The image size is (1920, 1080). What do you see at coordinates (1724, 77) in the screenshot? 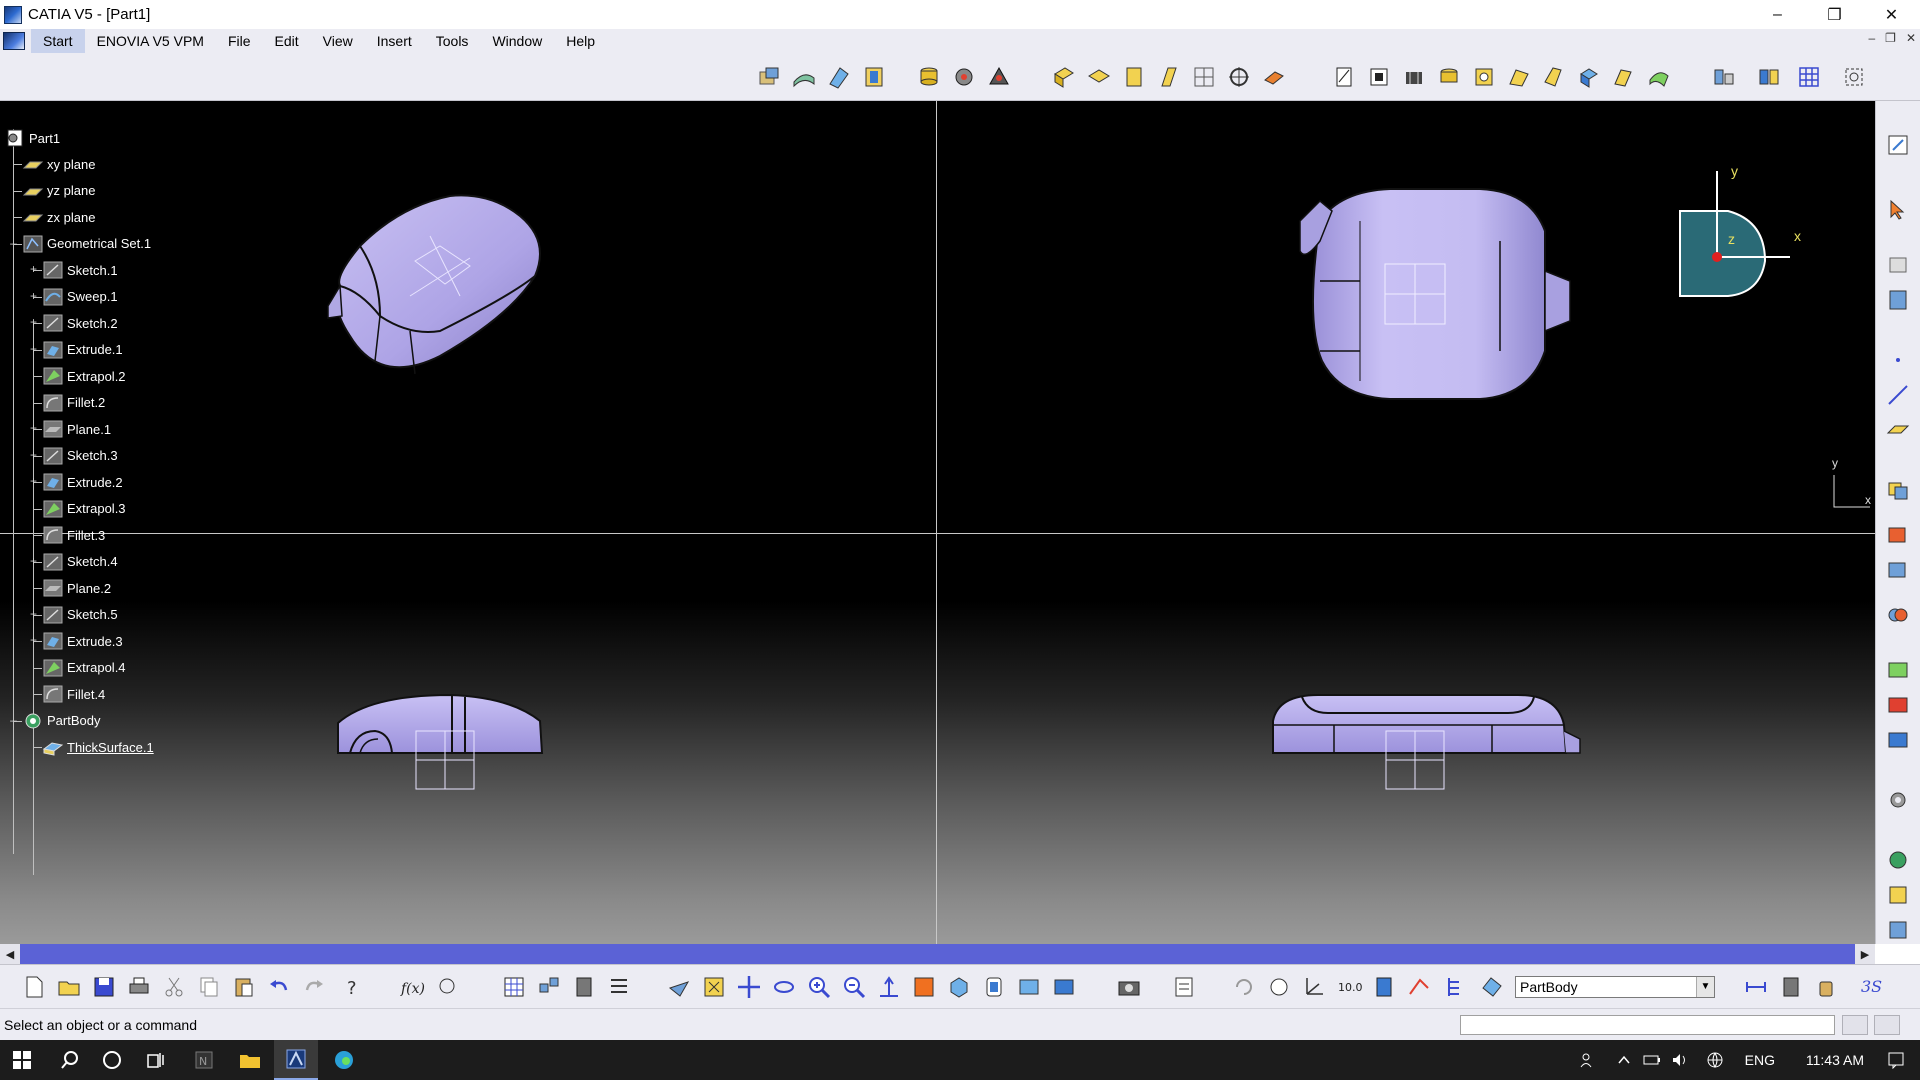
I see `measure-icon` at bounding box center [1724, 77].